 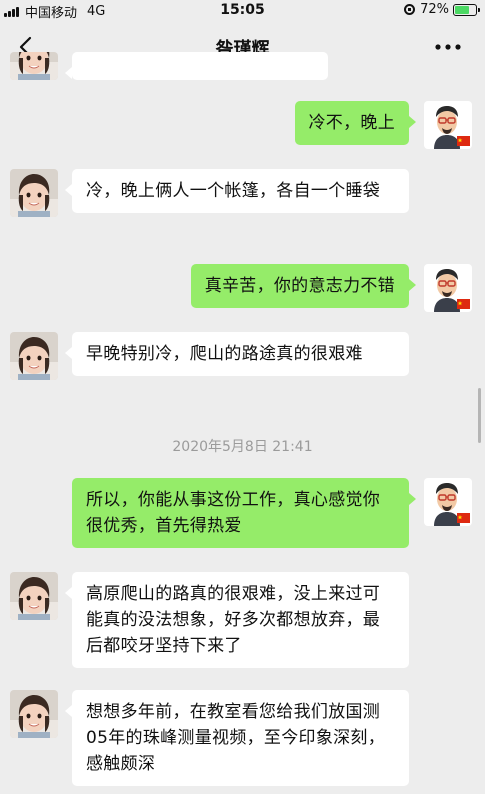 I want to click on scrollbar-thumb, so click(x=479, y=415).